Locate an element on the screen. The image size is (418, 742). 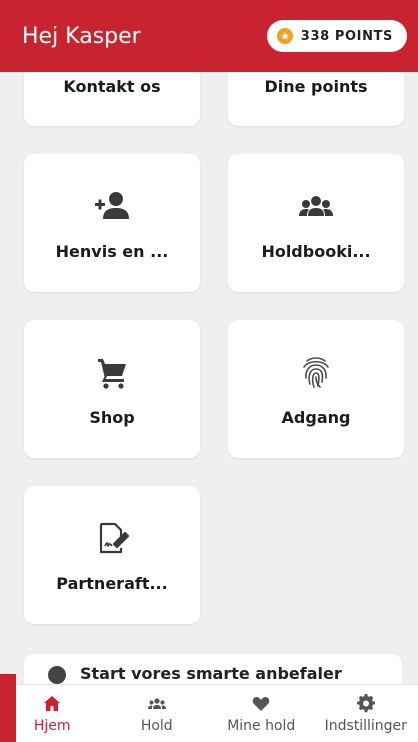
heart-icon is located at coordinates (261, 703).